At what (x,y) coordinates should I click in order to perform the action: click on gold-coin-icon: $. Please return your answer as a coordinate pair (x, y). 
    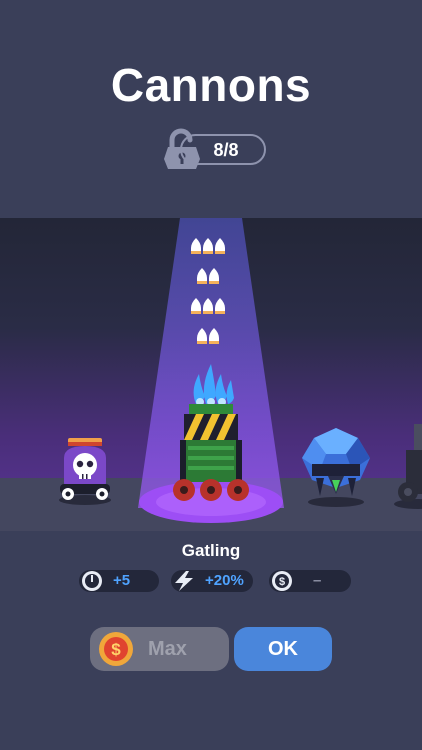
    Looking at the image, I should click on (116, 649).